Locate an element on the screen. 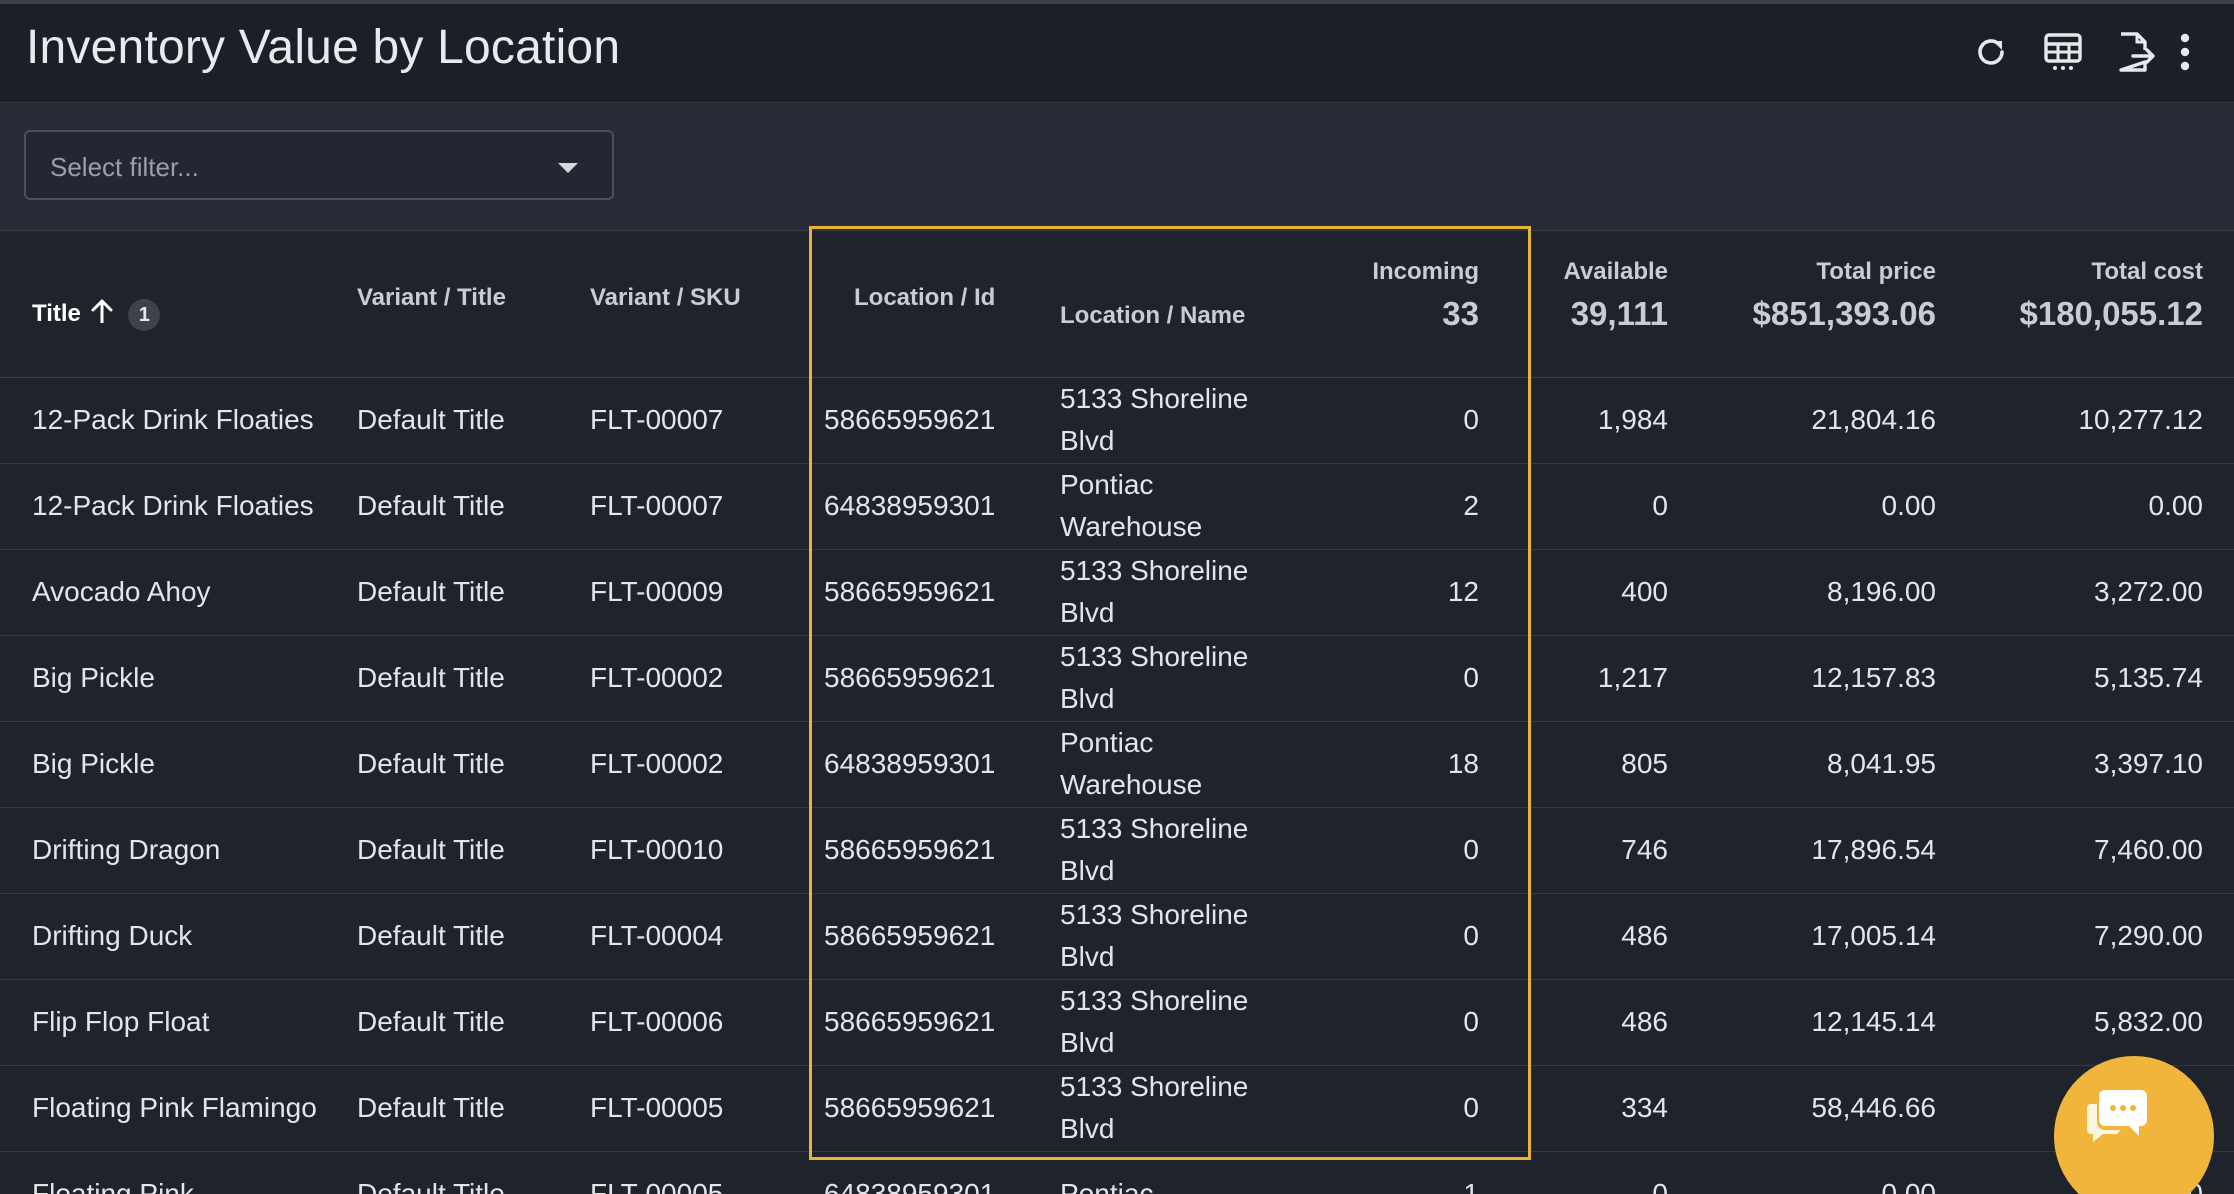 This screenshot has height=1194, width=2234. cell-sku: FLT-00010 is located at coordinates (657, 849).